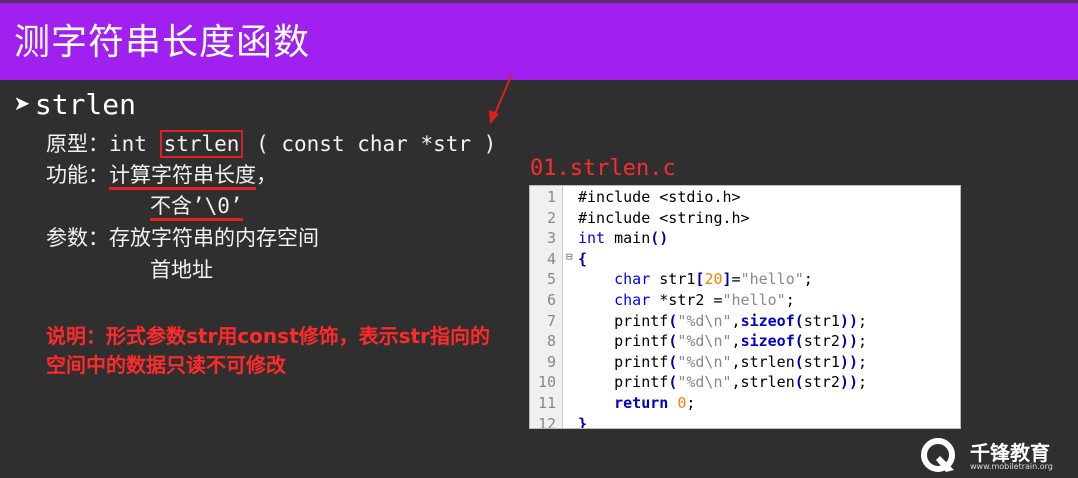  What do you see at coordinates (655, 403) in the screenshot?
I see `code-text: return 0;` at bounding box center [655, 403].